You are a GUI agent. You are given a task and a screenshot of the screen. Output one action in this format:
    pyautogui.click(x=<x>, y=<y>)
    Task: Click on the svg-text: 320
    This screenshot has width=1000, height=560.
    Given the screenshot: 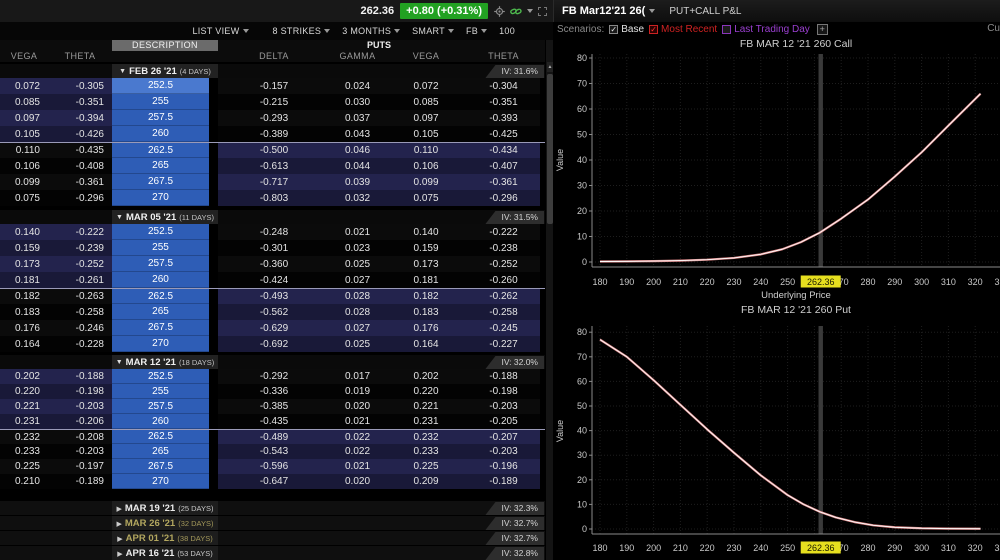 What is the action you would take?
    pyautogui.click(x=975, y=548)
    